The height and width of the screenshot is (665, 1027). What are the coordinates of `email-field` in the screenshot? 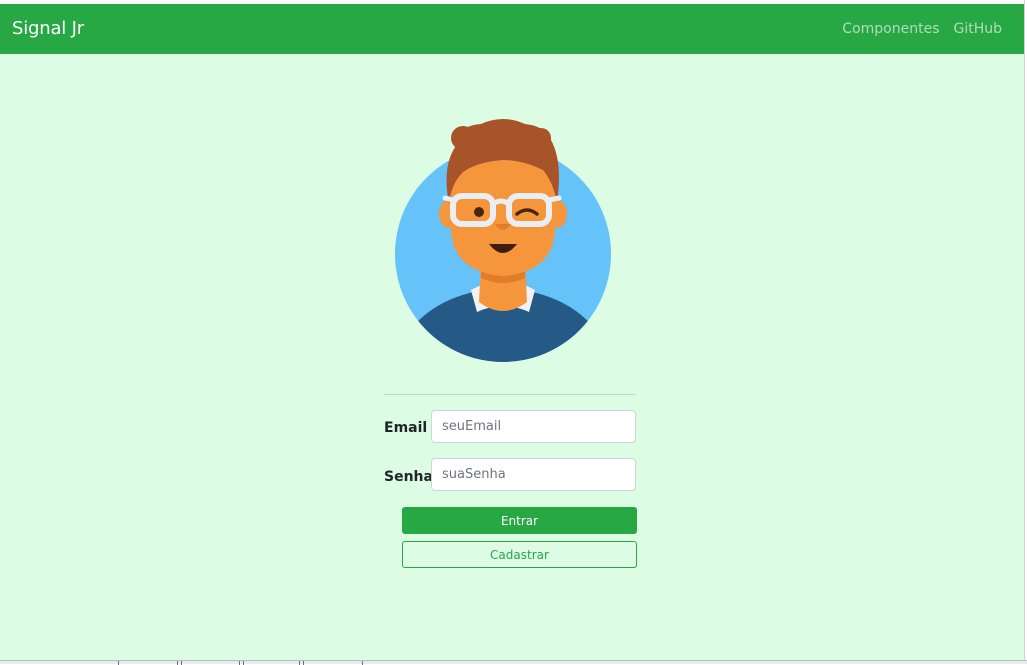 It's located at (533, 426).